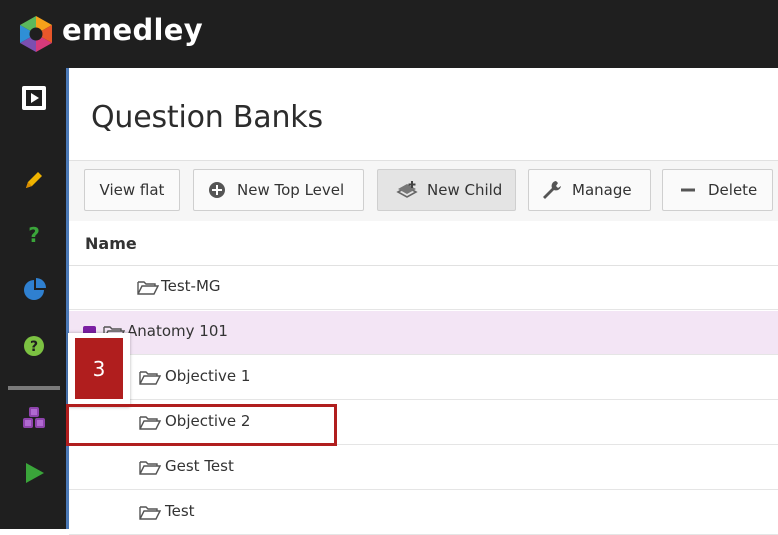 This screenshot has height=535, width=778. What do you see at coordinates (291, 190) in the screenshot?
I see `new-top-level-label: New Top Level` at bounding box center [291, 190].